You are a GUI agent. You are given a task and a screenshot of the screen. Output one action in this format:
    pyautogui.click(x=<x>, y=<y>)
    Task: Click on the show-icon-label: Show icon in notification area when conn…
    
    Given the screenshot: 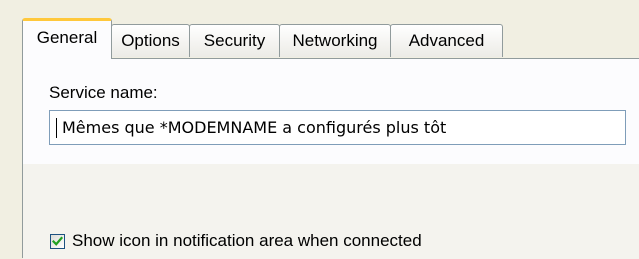 What is the action you would take?
    pyautogui.click(x=247, y=240)
    